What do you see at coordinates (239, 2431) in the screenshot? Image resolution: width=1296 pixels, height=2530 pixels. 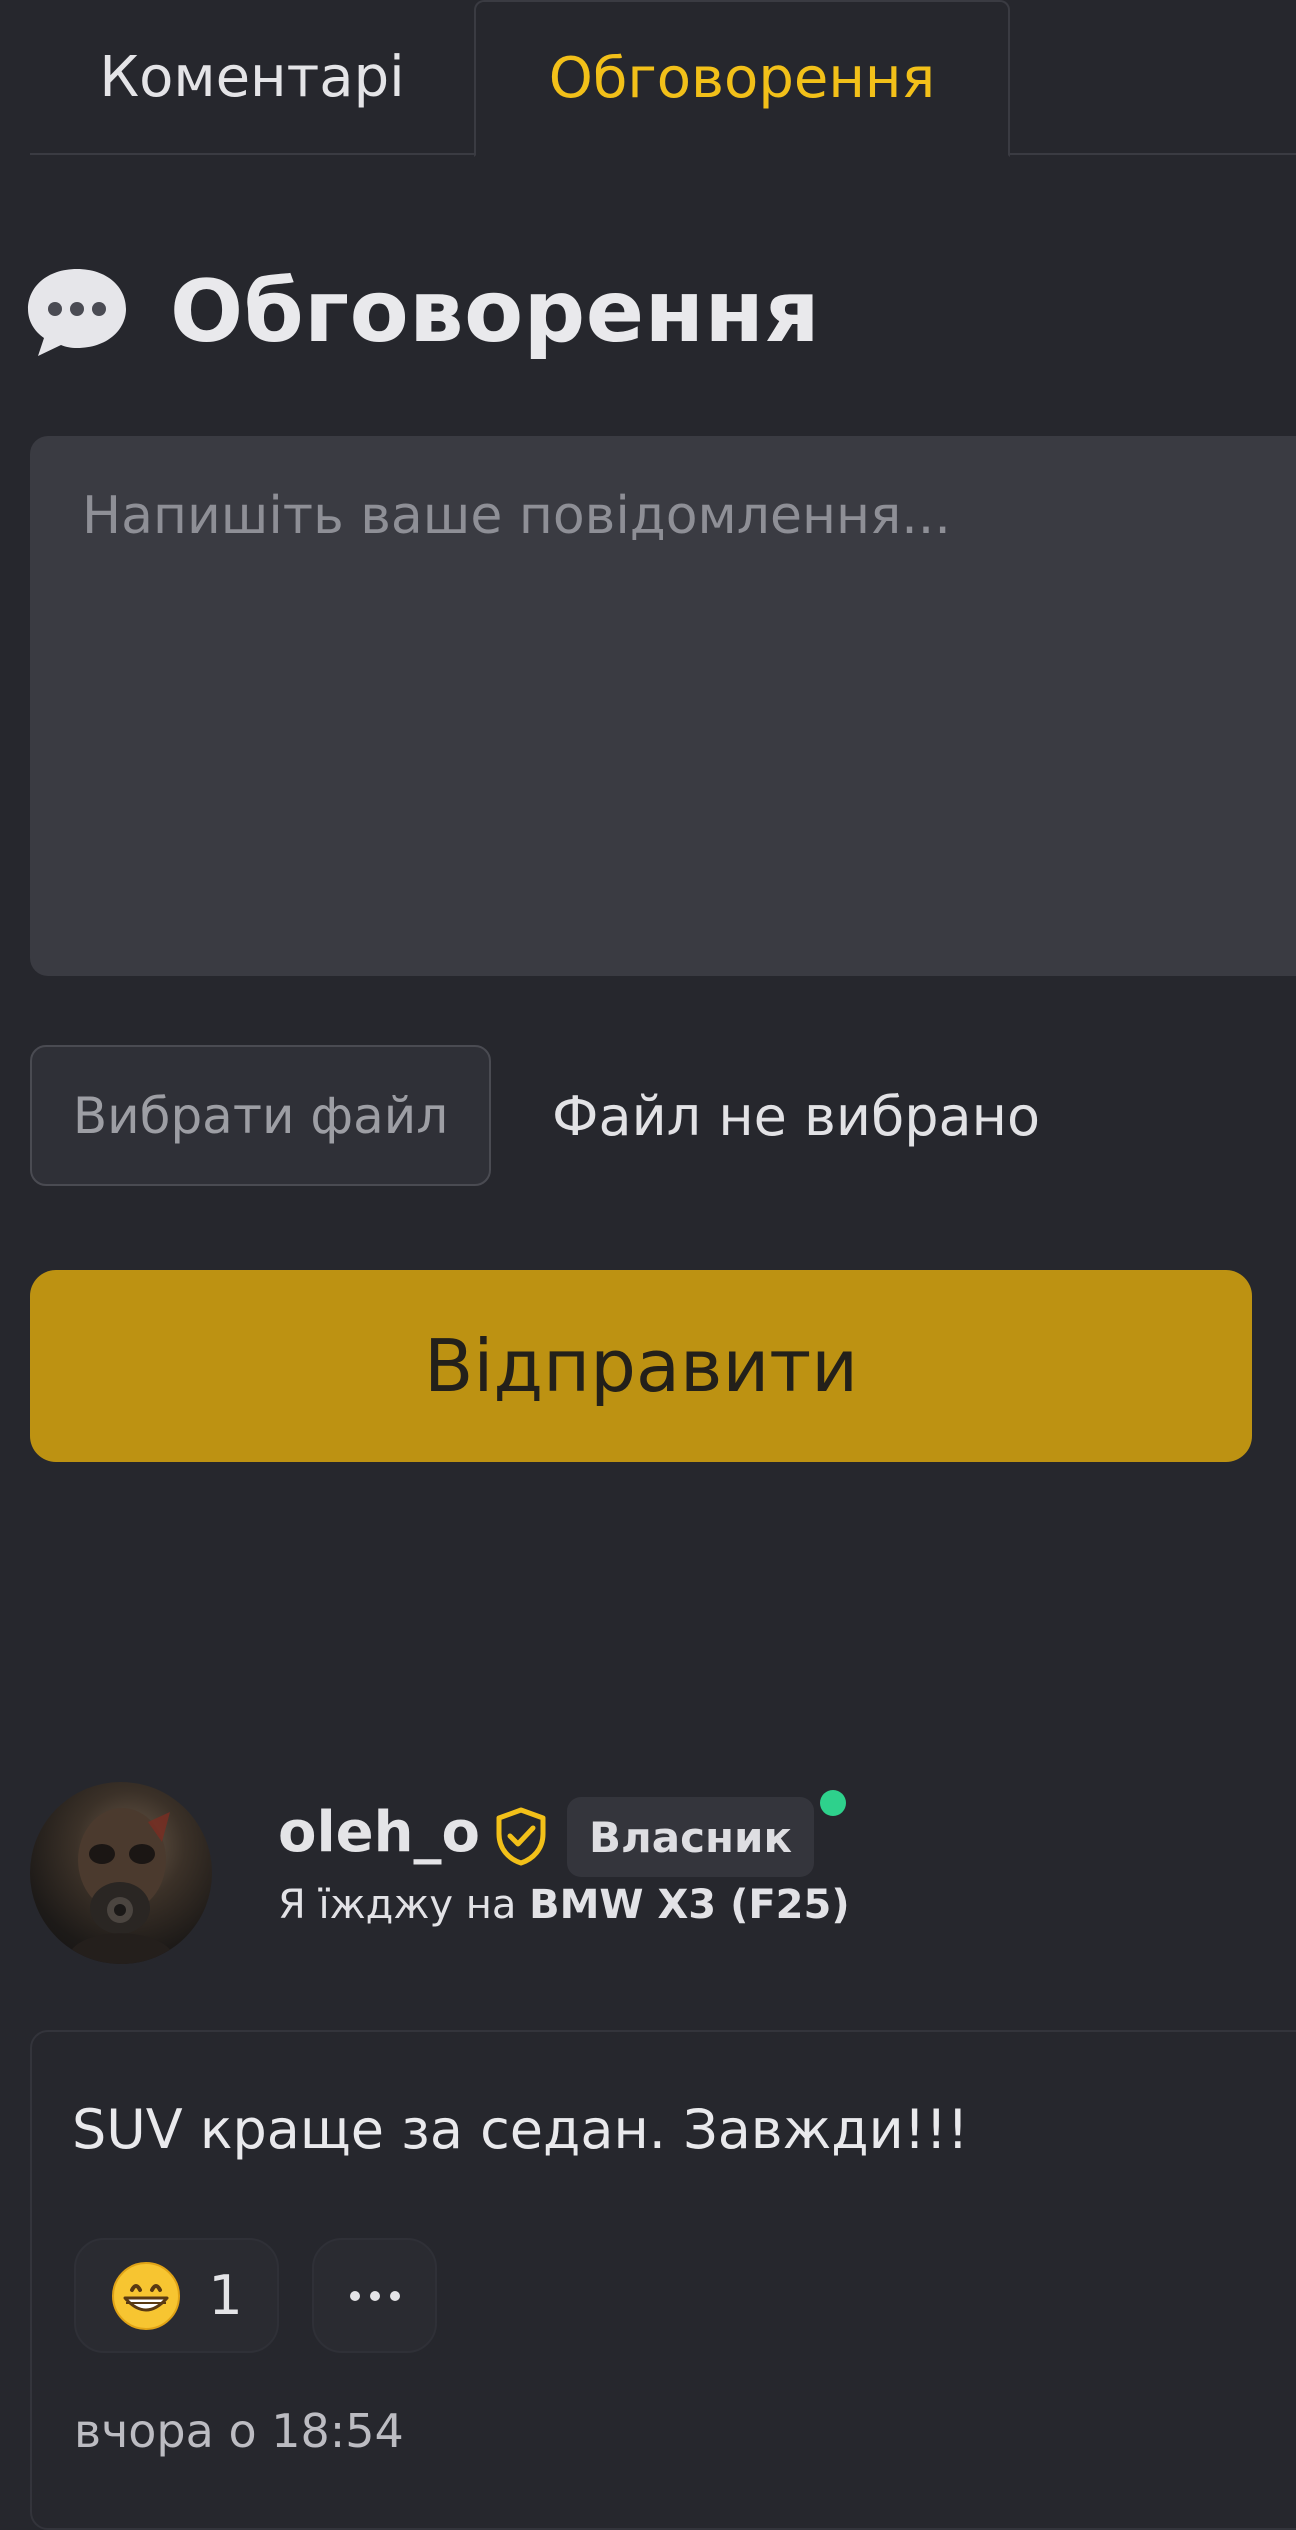 I see `post-timestamp: вчора о 18:54` at bounding box center [239, 2431].